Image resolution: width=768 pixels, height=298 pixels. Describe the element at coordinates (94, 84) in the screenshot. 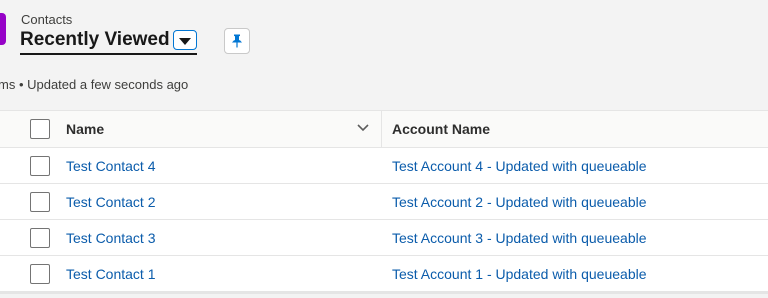

I see `list-status-text: ms • Updated a few seconds ago` at that location.